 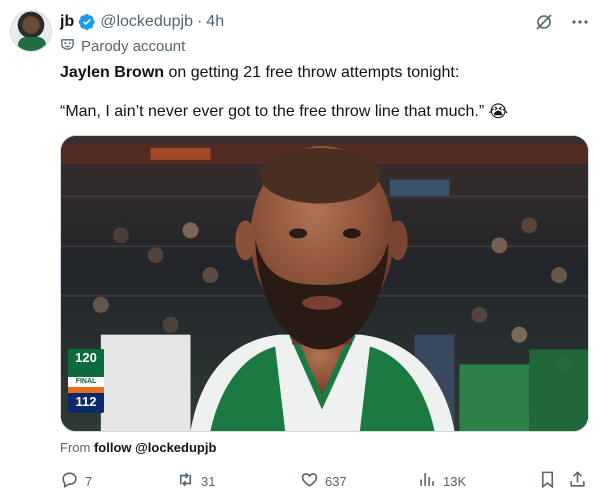 I want to click on tweet-text-bold: Jaylen Brown, so click(x=112, y=72).